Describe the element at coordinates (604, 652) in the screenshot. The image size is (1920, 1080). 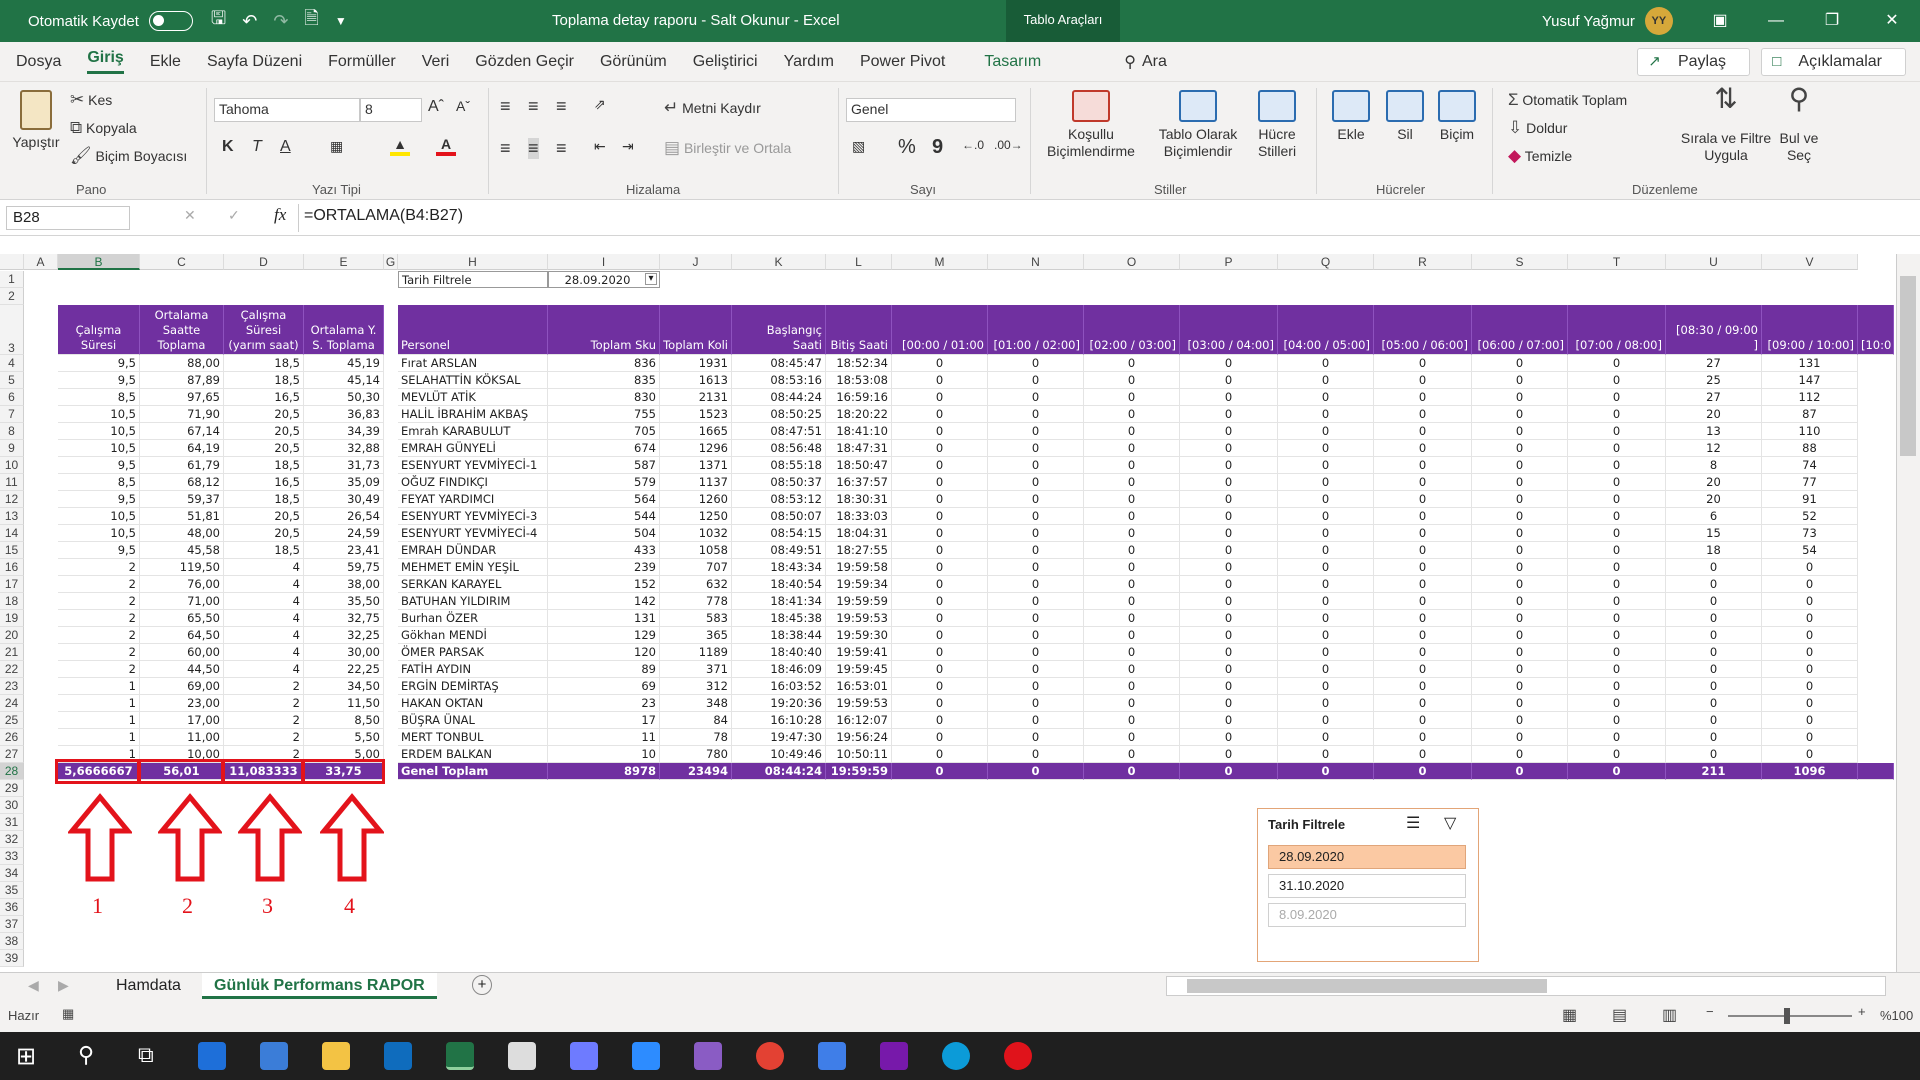
I see `table-cell: 120` at that location.